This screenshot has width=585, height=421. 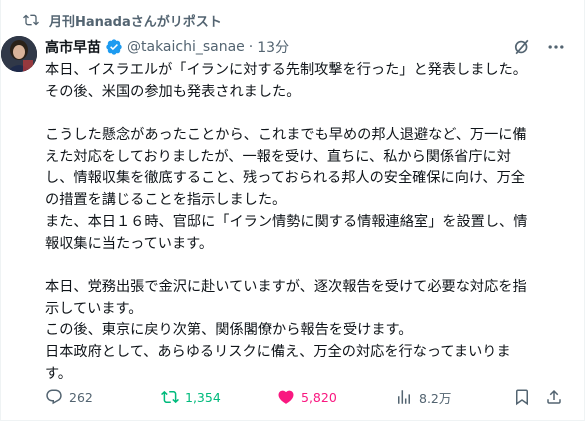 I want to click on views-chart-icon, so click(x=404, y=397).